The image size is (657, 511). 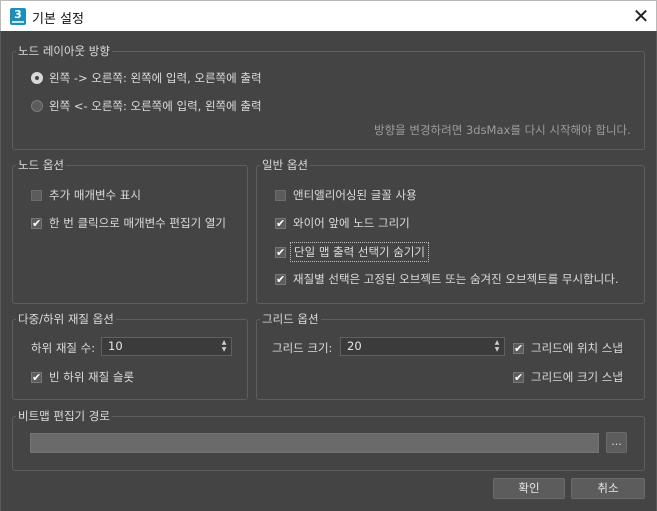 I want to click on checkbox-label: 재질별 선택은 고정된 오브젝트 또는 숨겨진 오브젝트를 무시합니다., so click(x=456, y=279).